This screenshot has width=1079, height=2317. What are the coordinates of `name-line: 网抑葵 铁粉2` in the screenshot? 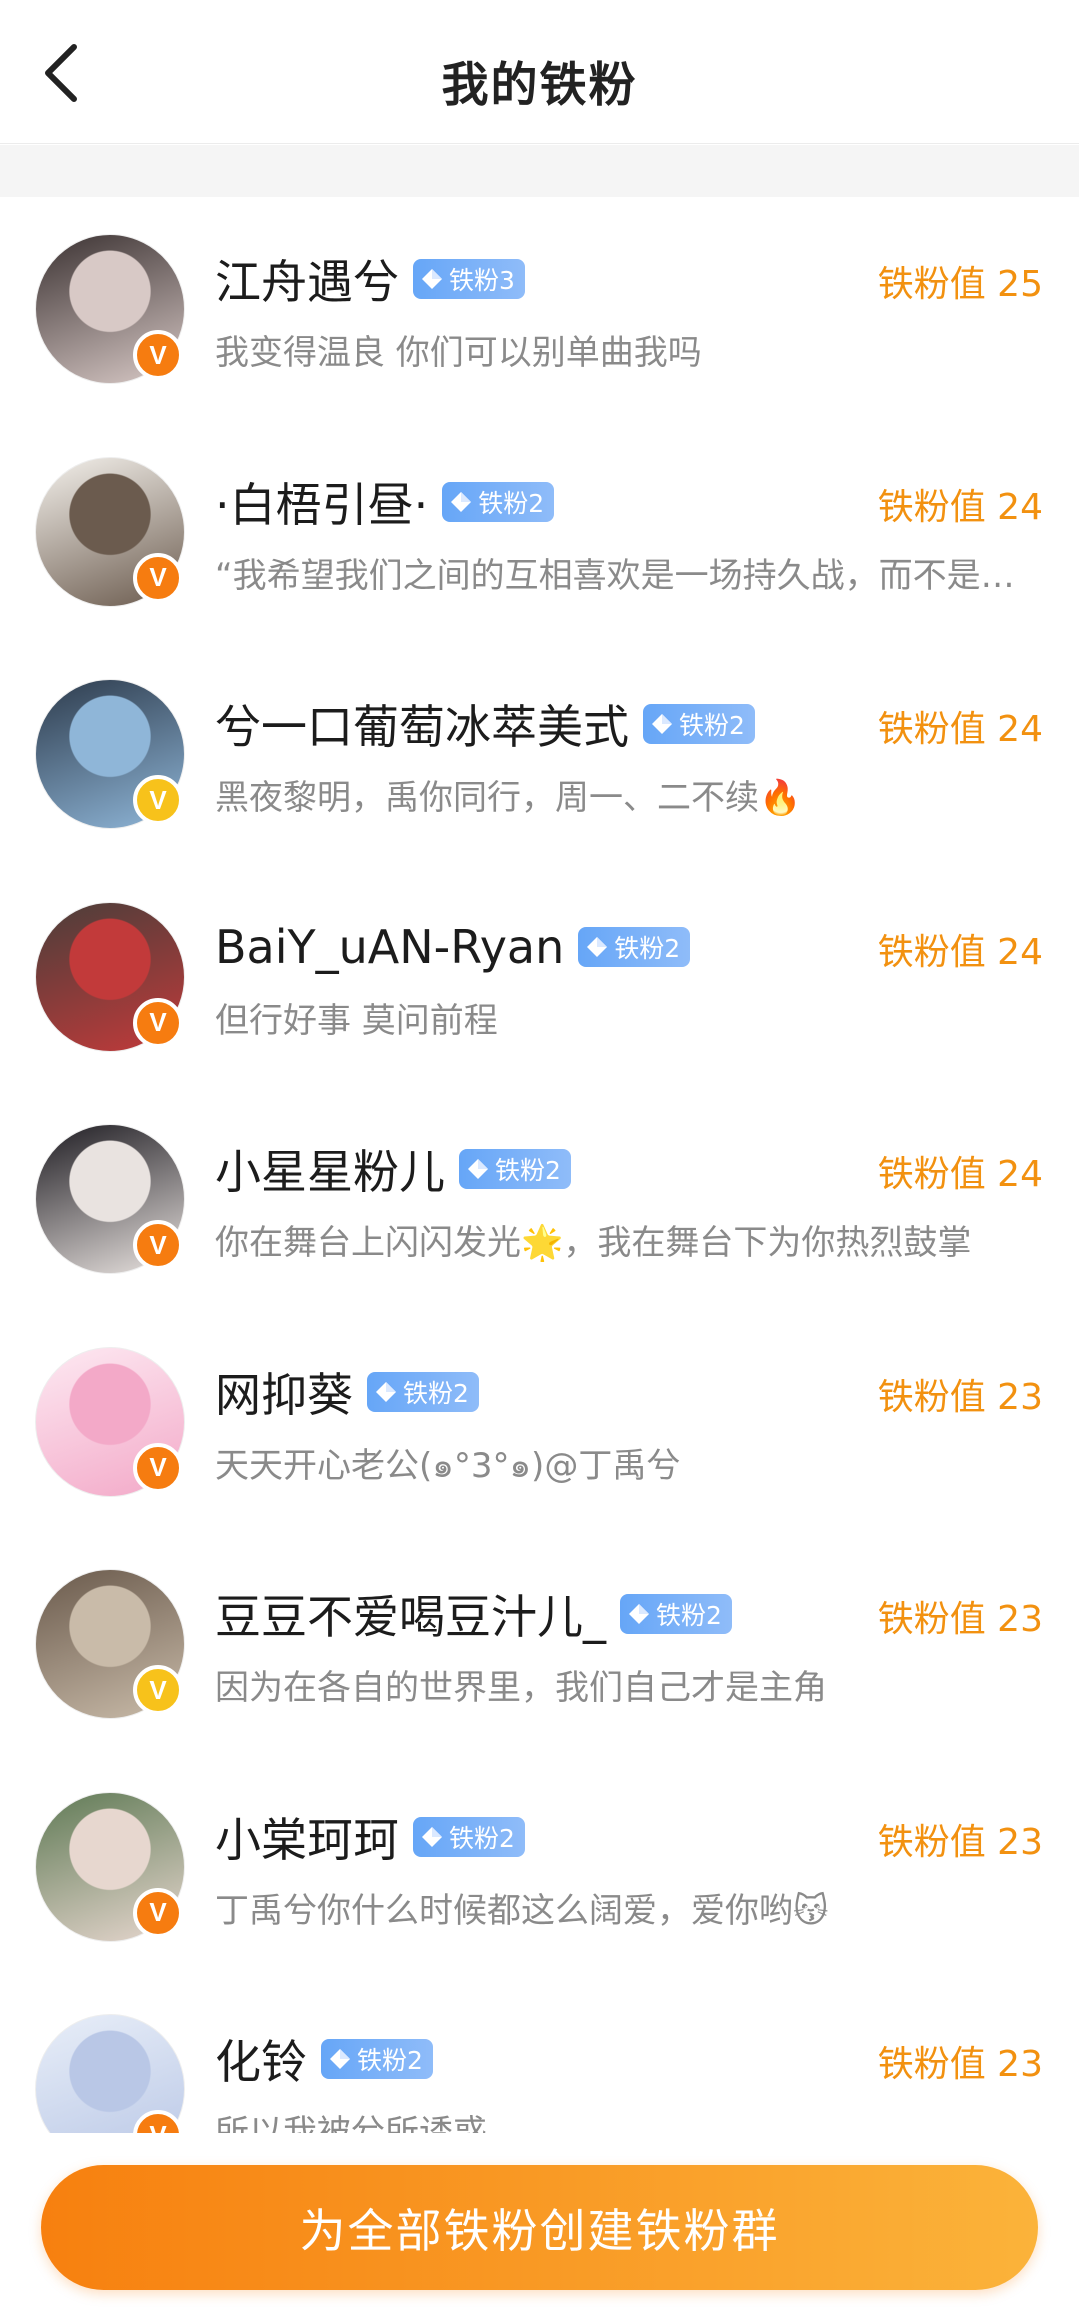 It's located at (347, 1392).